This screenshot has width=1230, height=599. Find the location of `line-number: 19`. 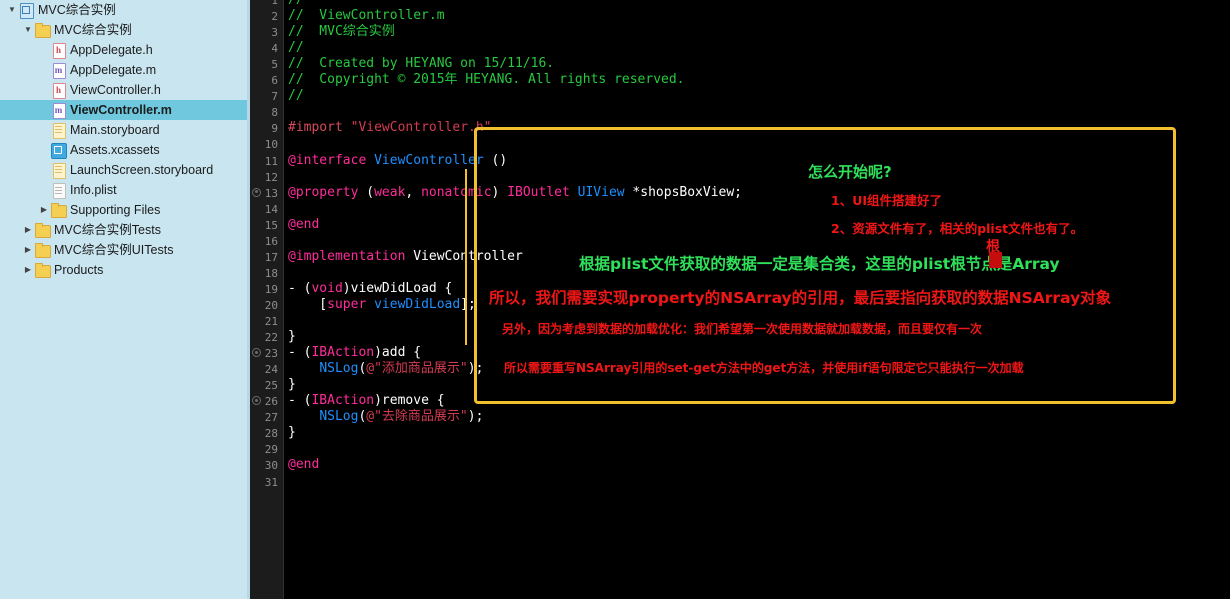

line-number: 19 is located at coordinates (271, 289).